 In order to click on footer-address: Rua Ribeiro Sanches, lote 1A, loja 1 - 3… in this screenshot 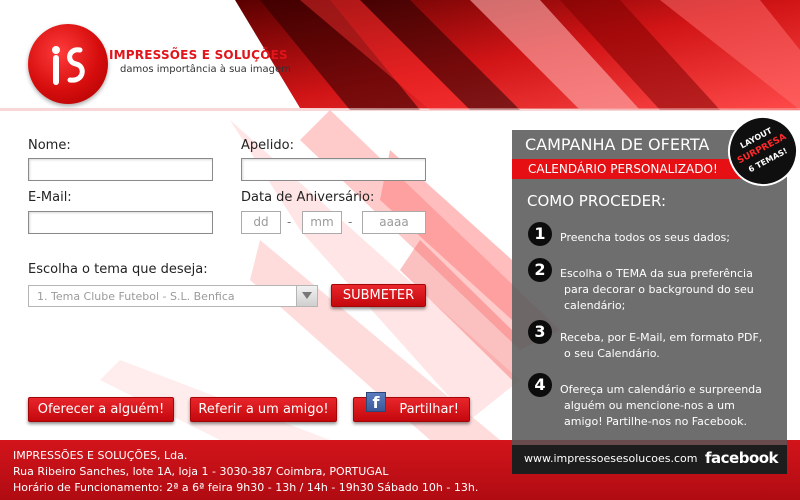, I will do `click(201, 471)`.